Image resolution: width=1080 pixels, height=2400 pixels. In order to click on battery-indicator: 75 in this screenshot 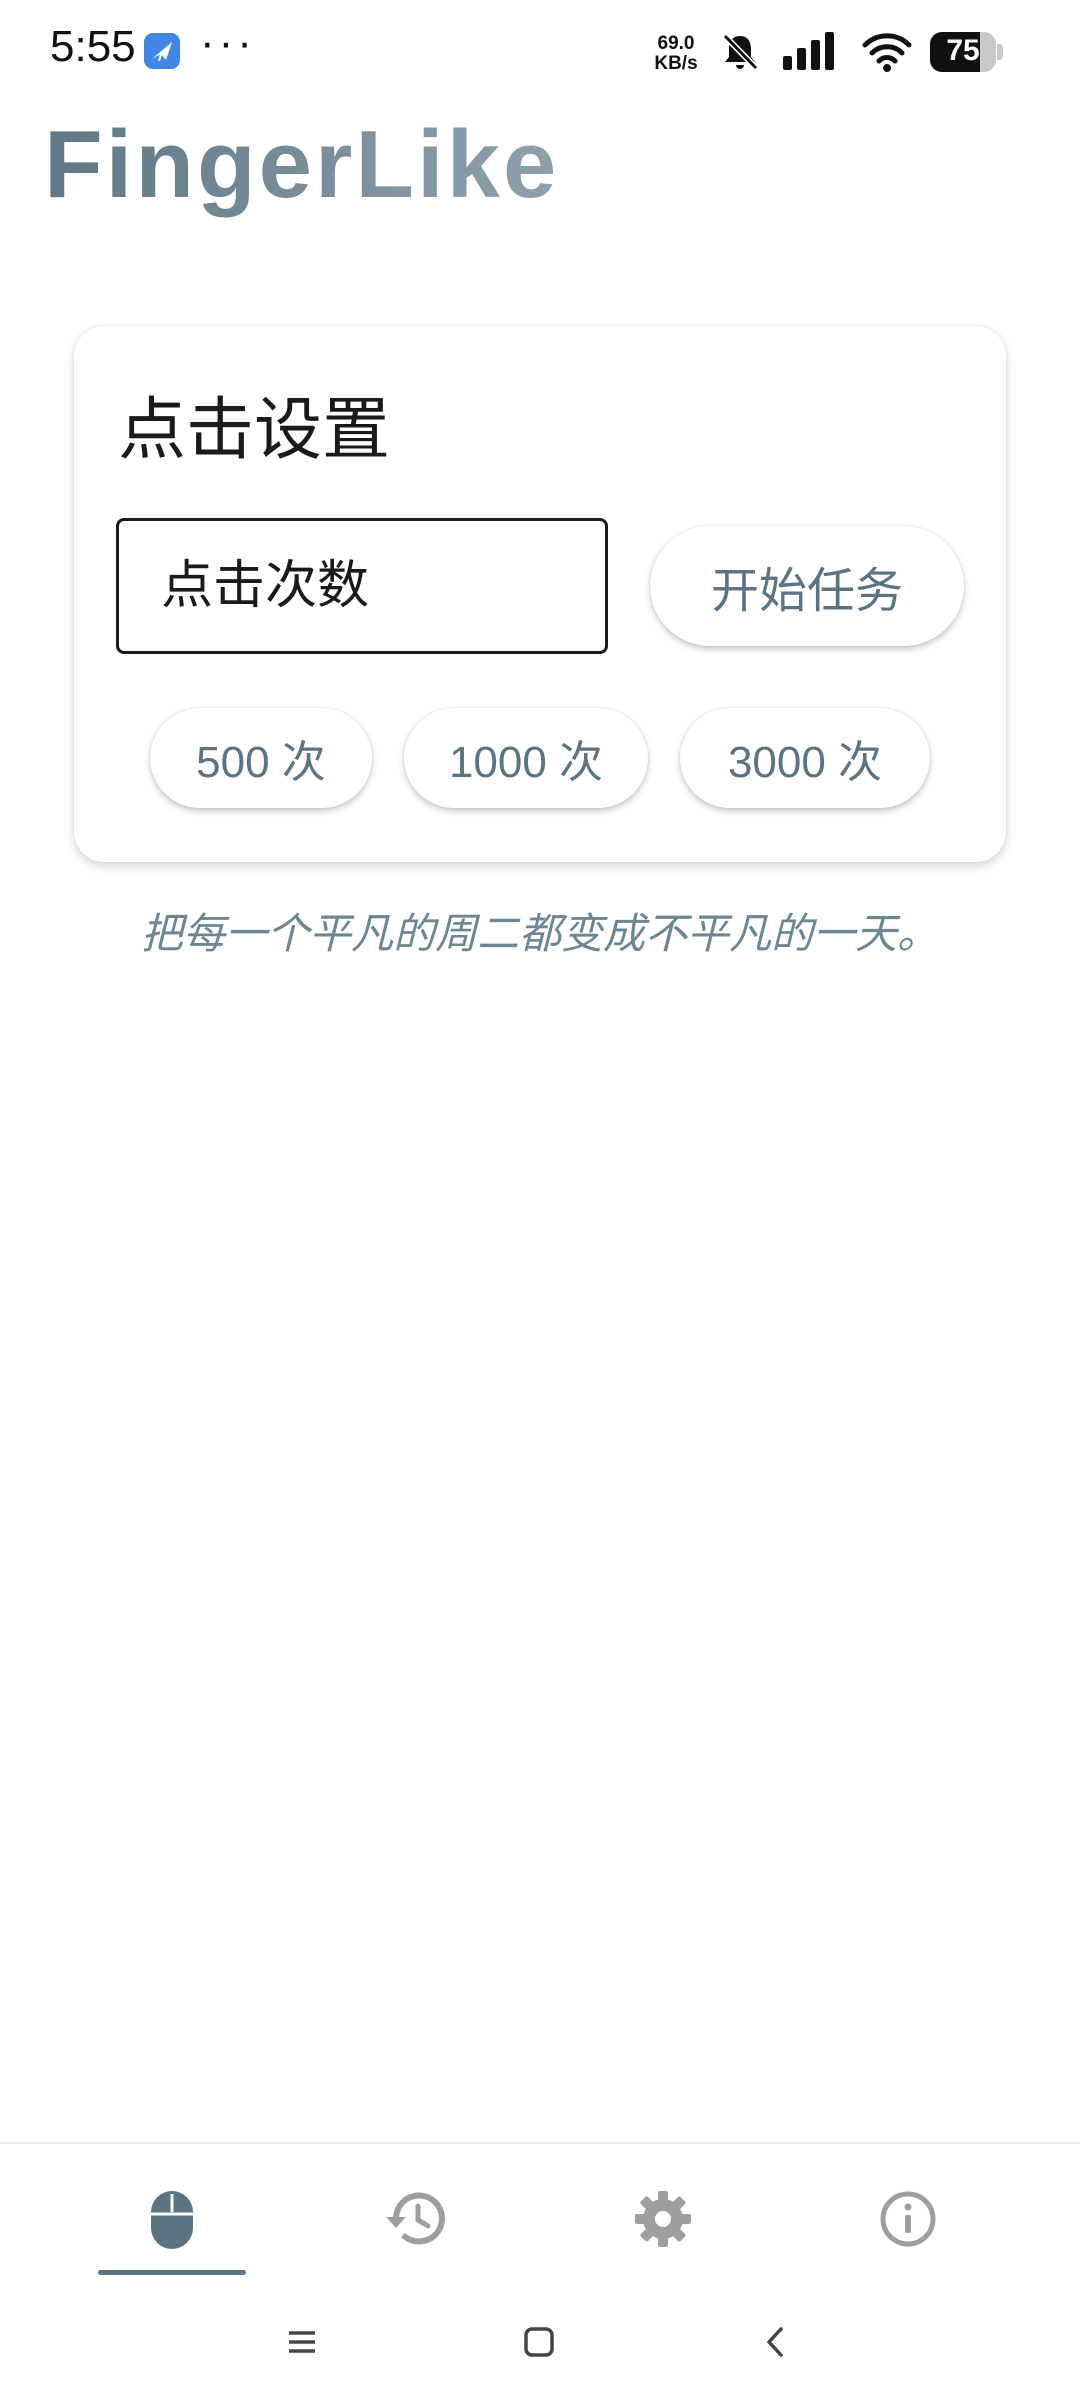, I will do `click(967, 52)`.